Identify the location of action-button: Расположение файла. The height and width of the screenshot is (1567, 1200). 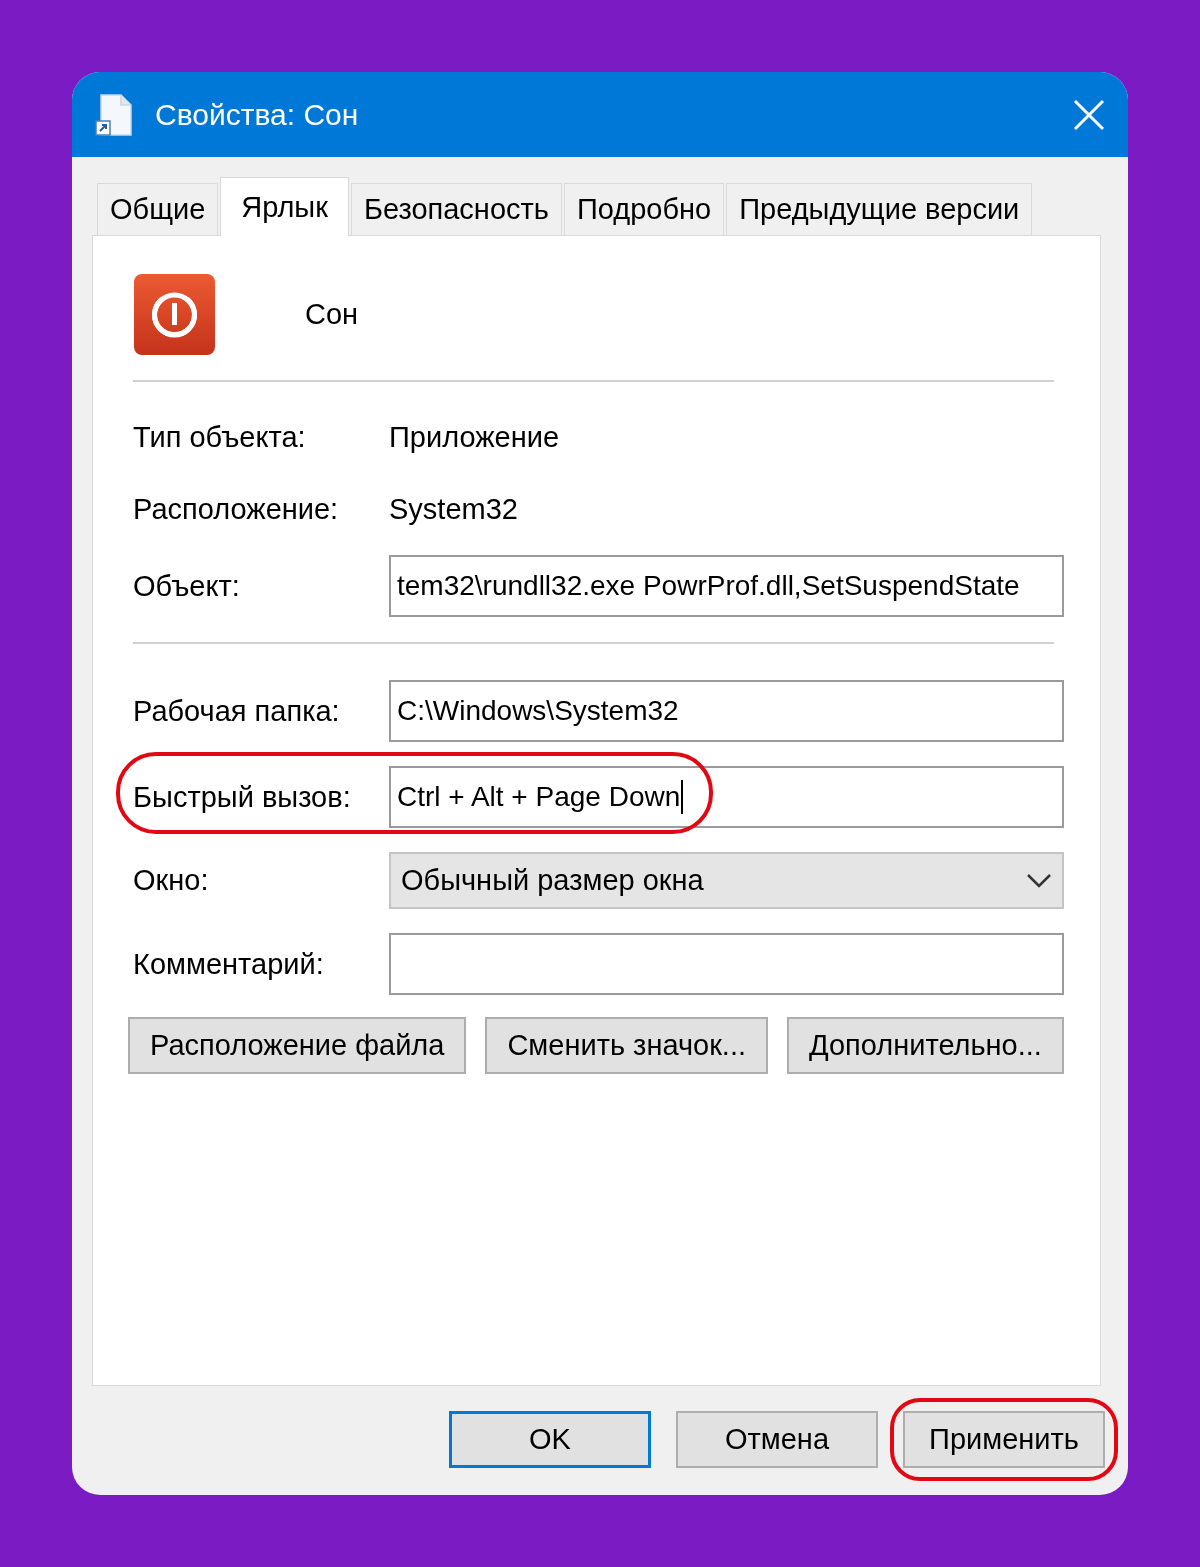
(297, 1045).